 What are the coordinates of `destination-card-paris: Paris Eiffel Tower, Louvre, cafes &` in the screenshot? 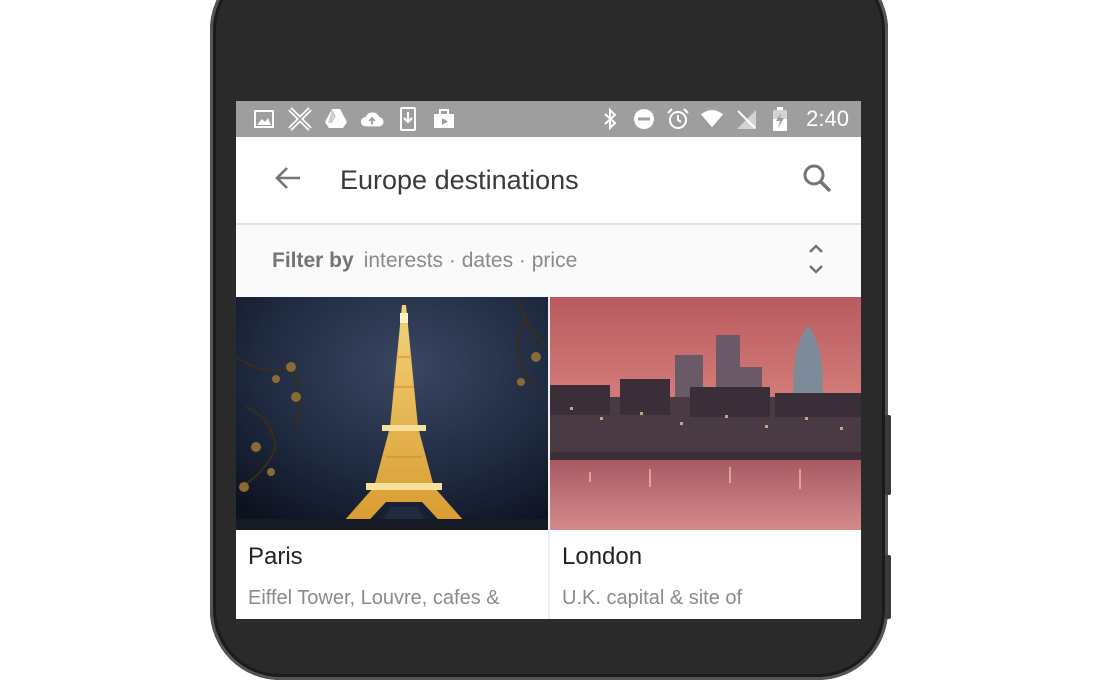 It's located at (392, 458).